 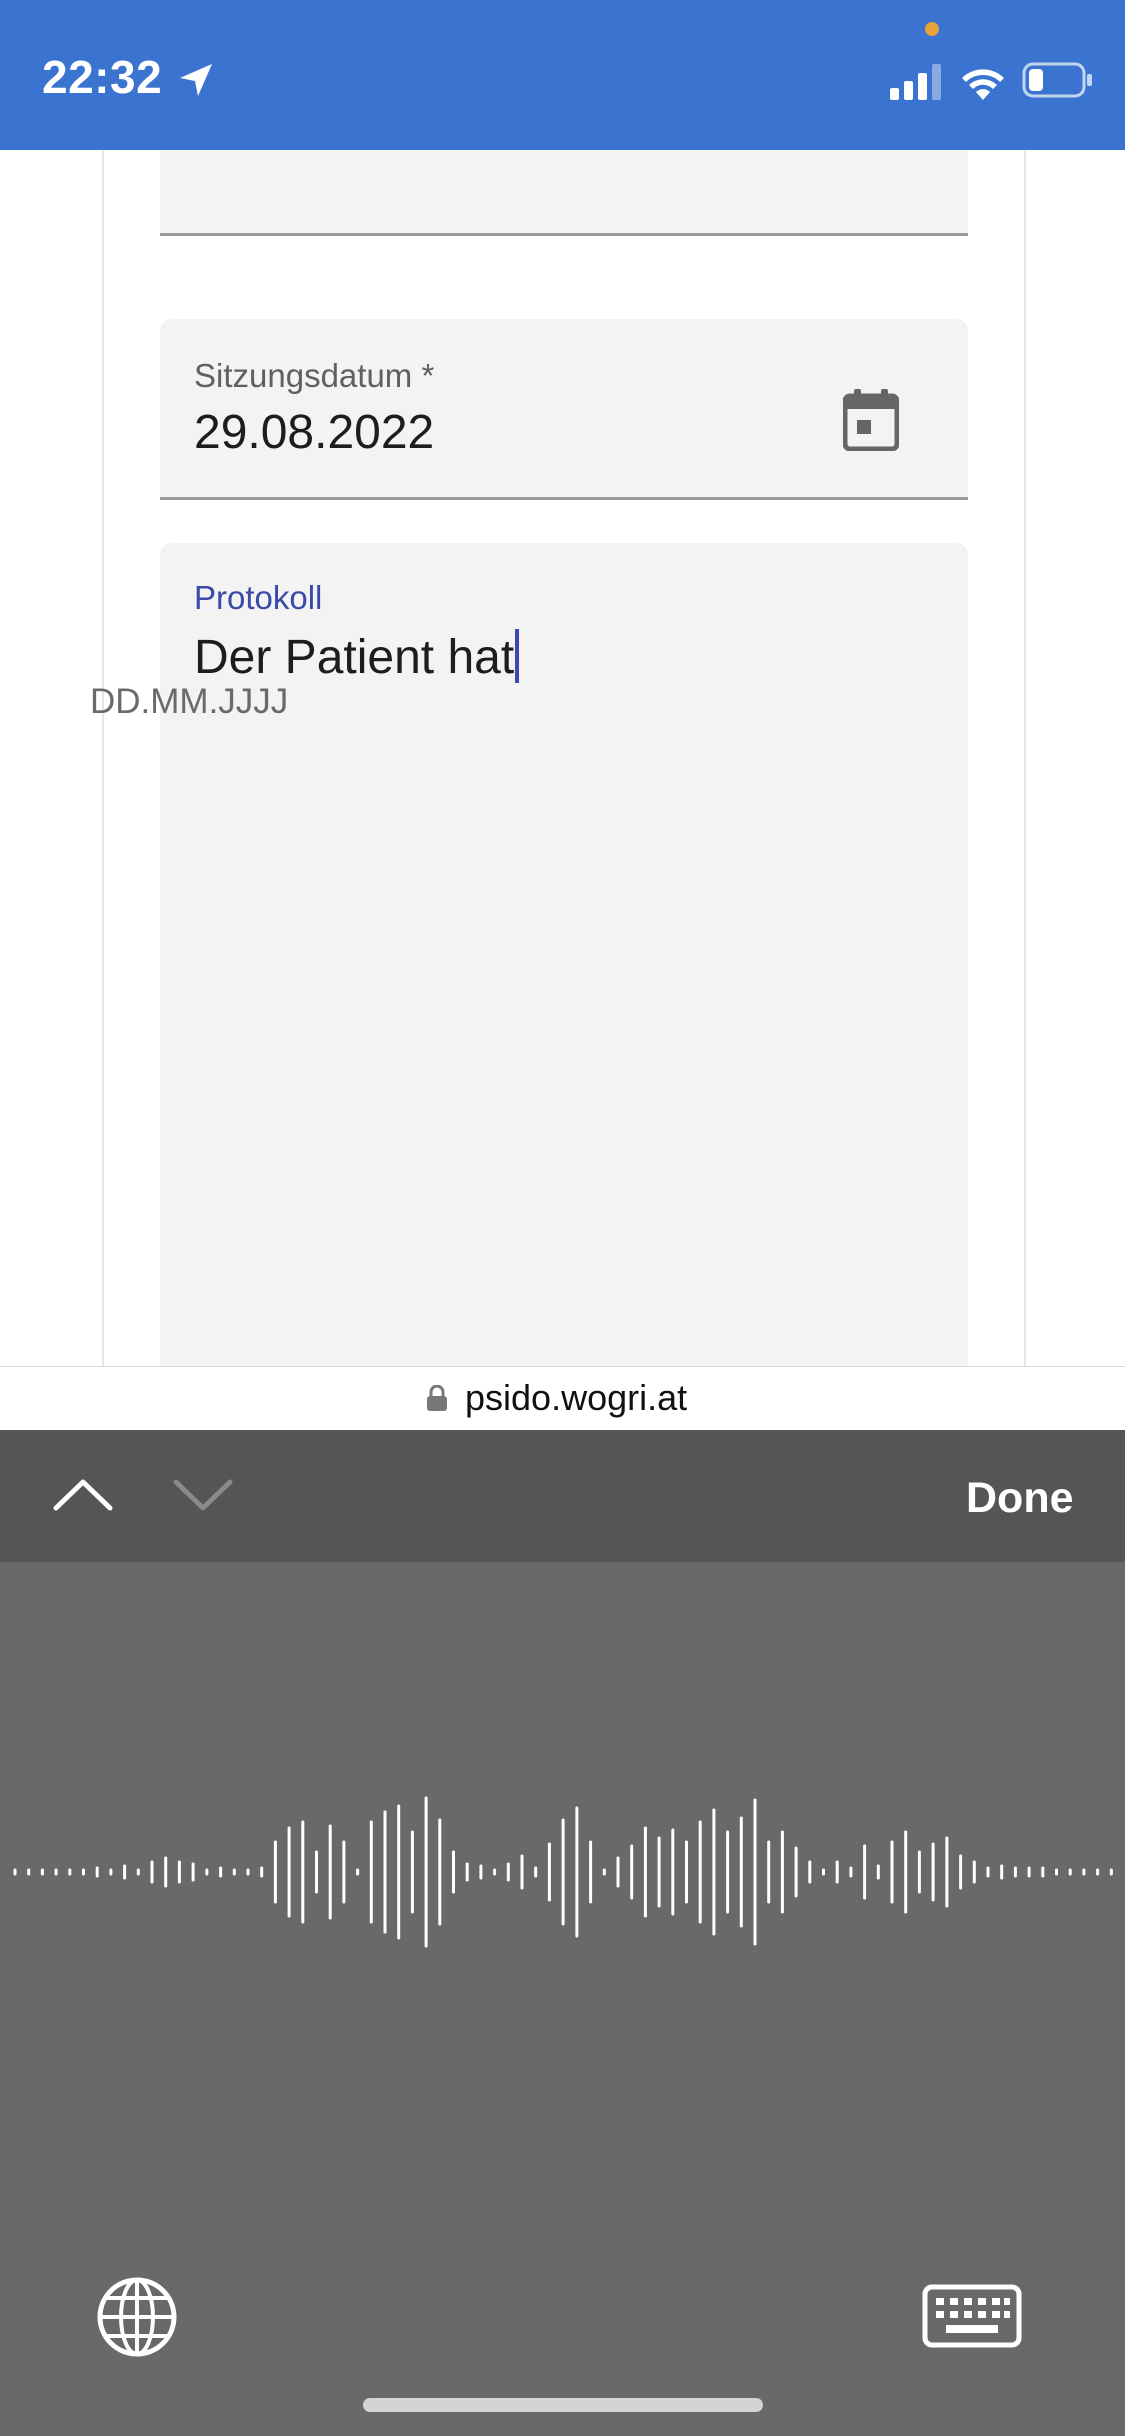 I want to click on protocol-value: Der Patient hat, so click(x=357, y=657).